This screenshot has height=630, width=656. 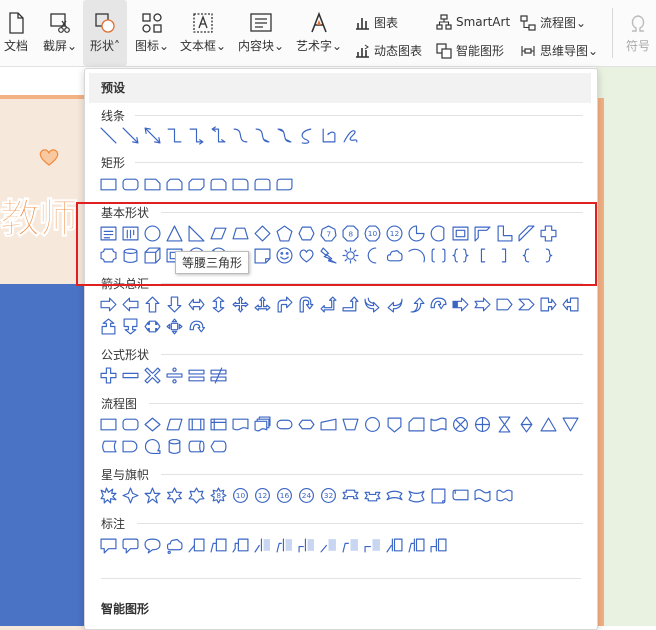 What do you see at coordinates (328, 424) in the screenshot?
I see `flowchart-manual-input-shape` at bounding box center [328, 424].